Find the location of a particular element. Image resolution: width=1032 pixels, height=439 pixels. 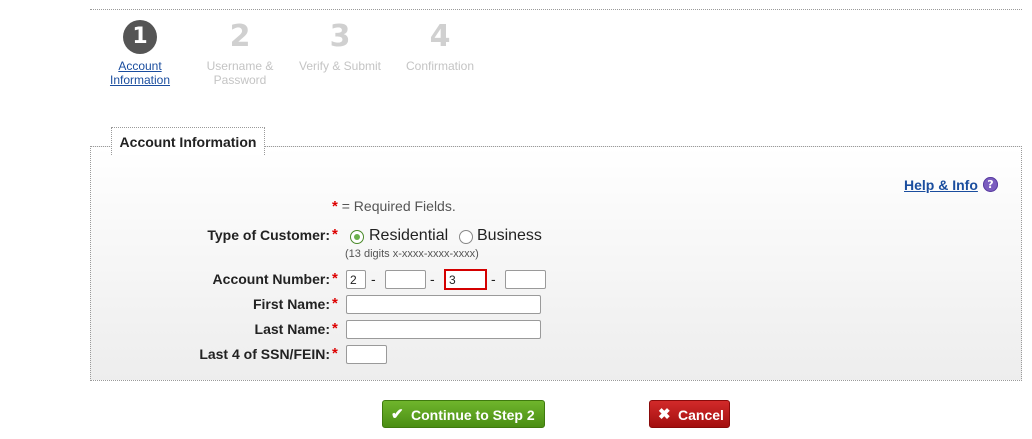

residential-label: Residential is located at coordinates (408, 236).